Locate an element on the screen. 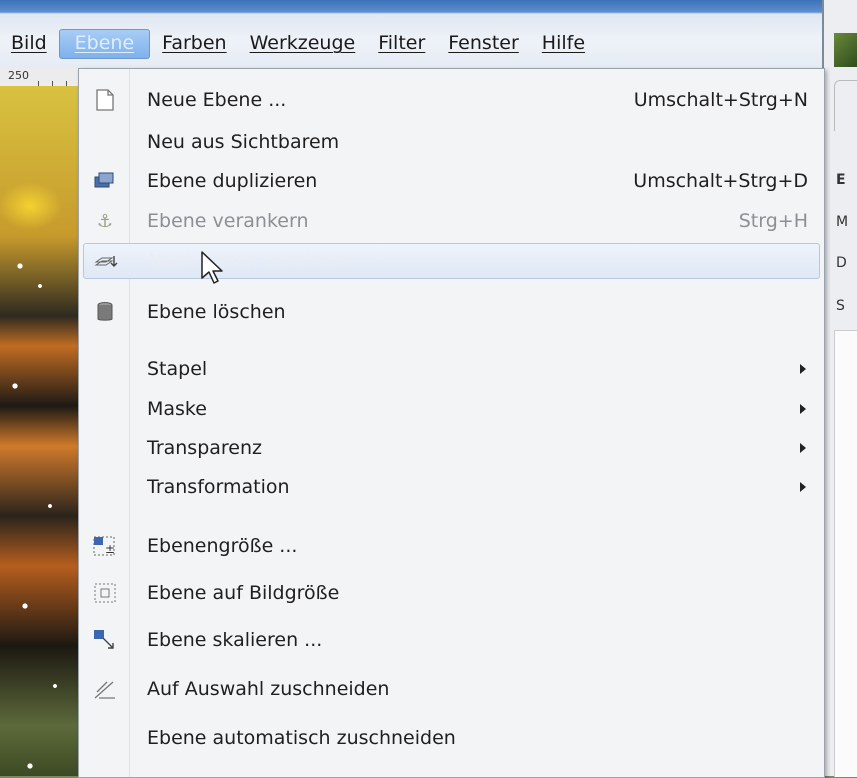 The height and width of the screenshot is (778, 857). menu-item-label: Neu aus Sichtbarem is located at coordinates (243, 142).